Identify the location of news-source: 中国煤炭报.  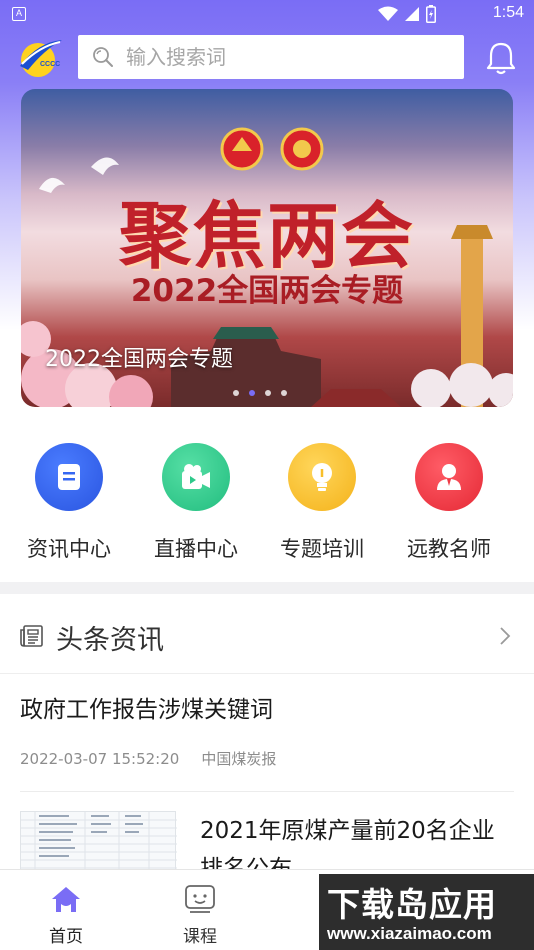
(239, 759).